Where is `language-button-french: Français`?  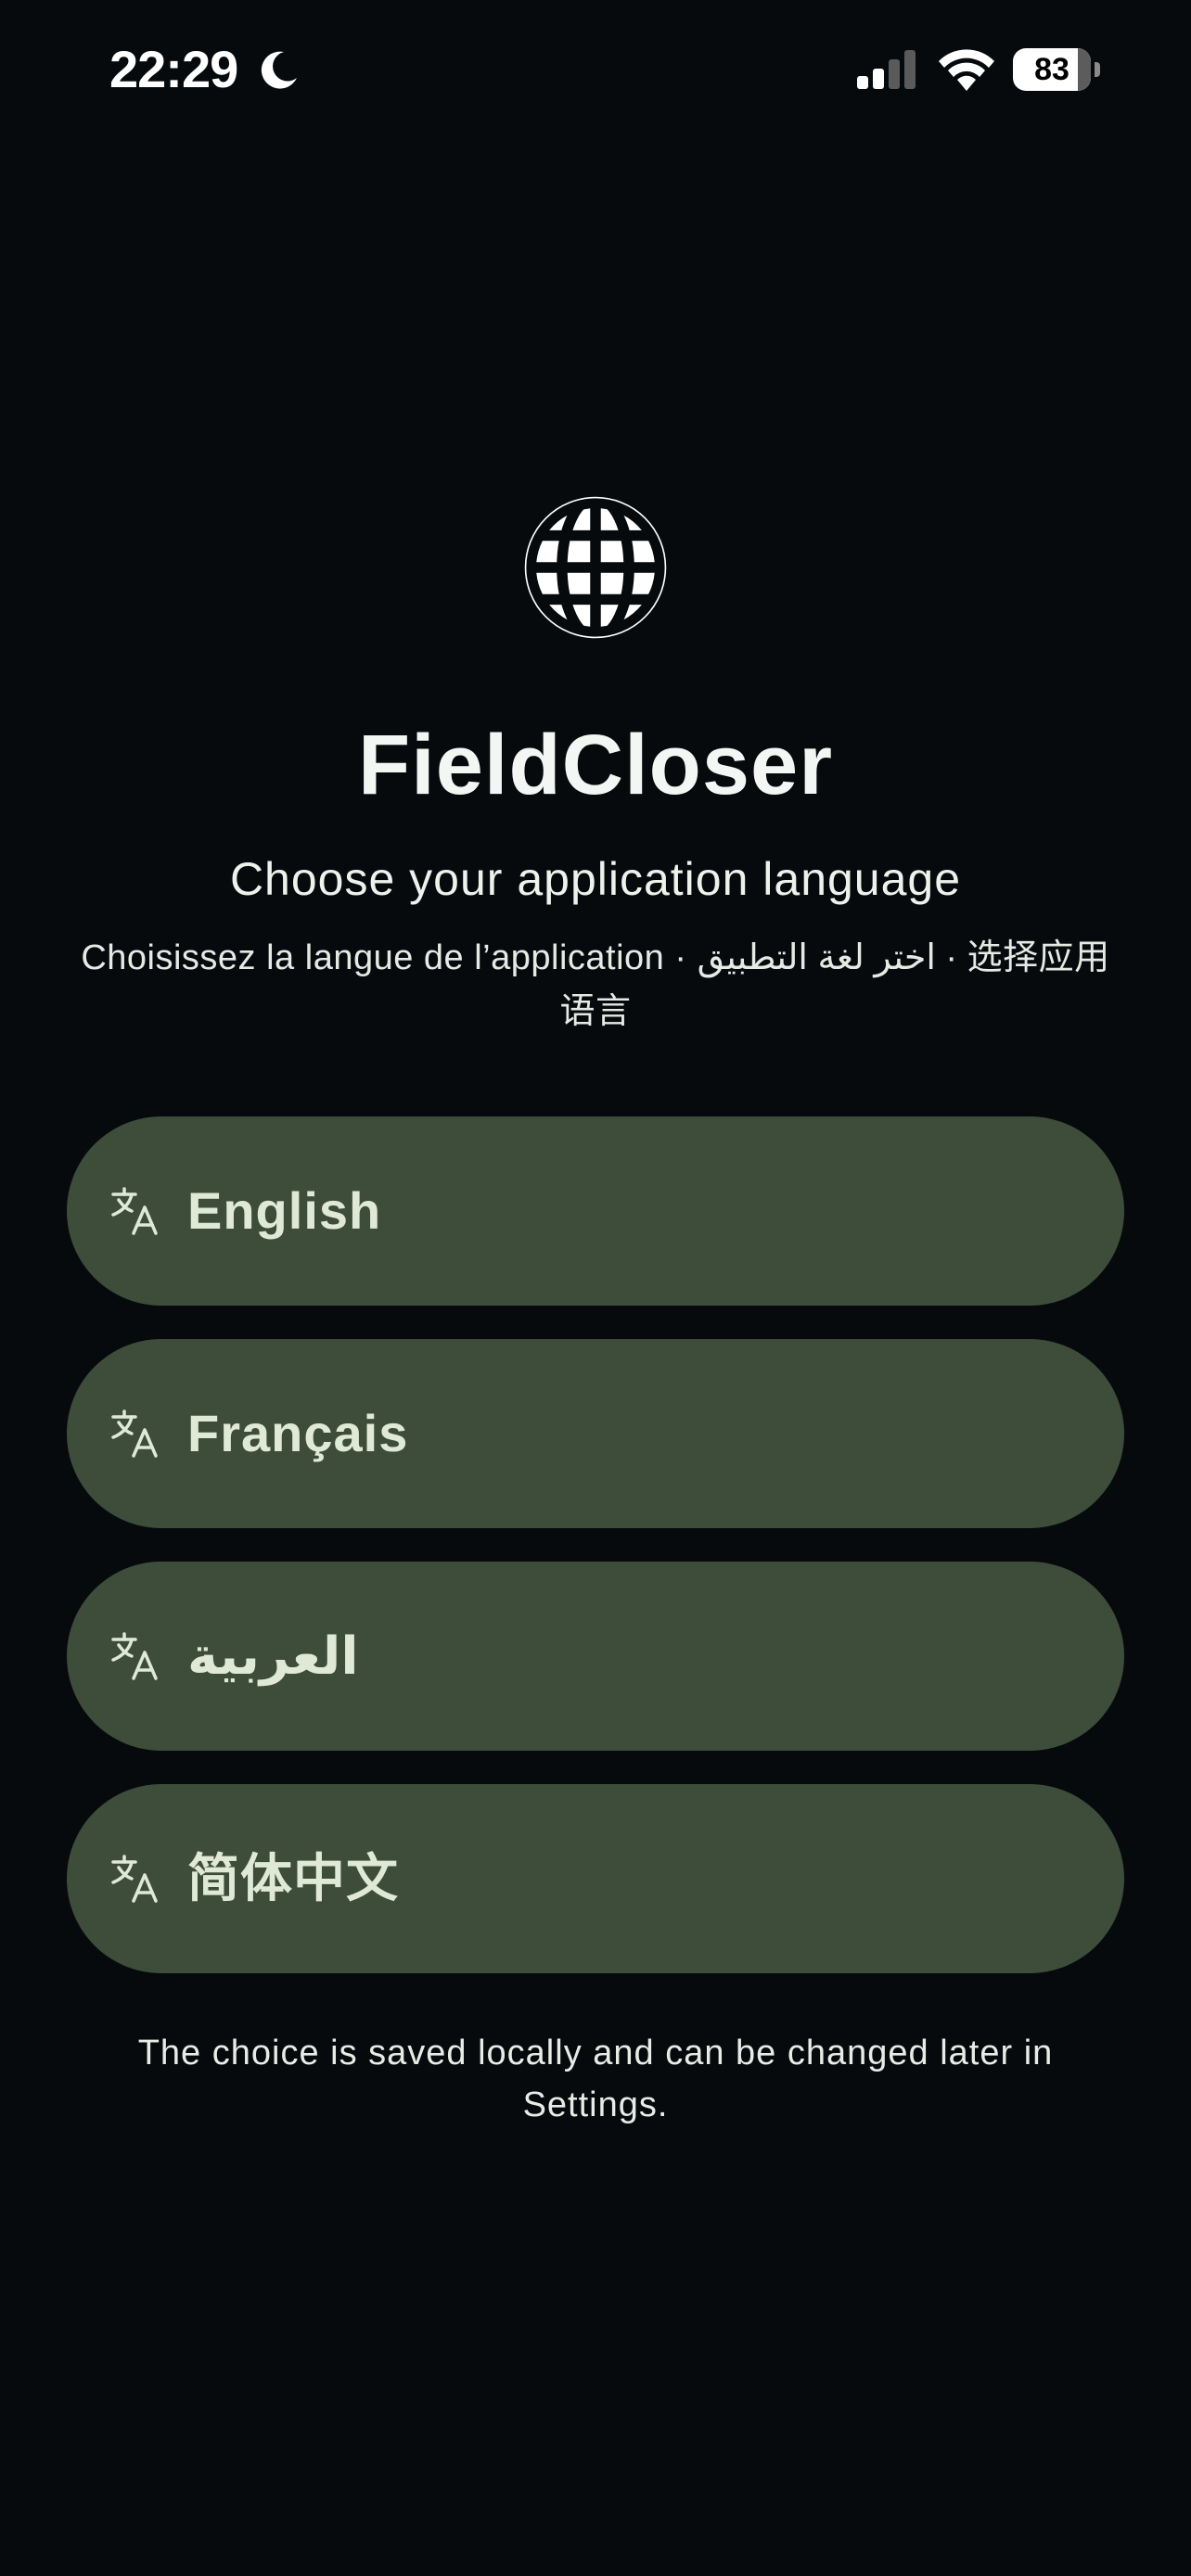 language-button-french: Français is located at coordinates (595, 1433).